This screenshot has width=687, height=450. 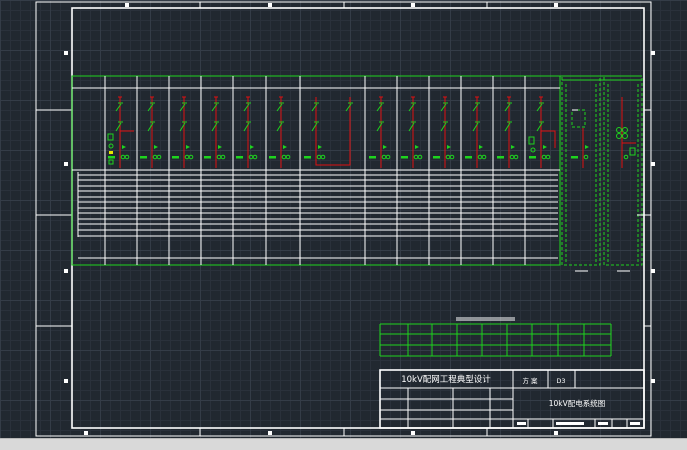 What do you see at coordinates (512, 399) in the screenshot?
I see `title-block: 10kV配网工程典型设计 方 案 D3 10kV配电系统图` at bounding box center [512, 399].